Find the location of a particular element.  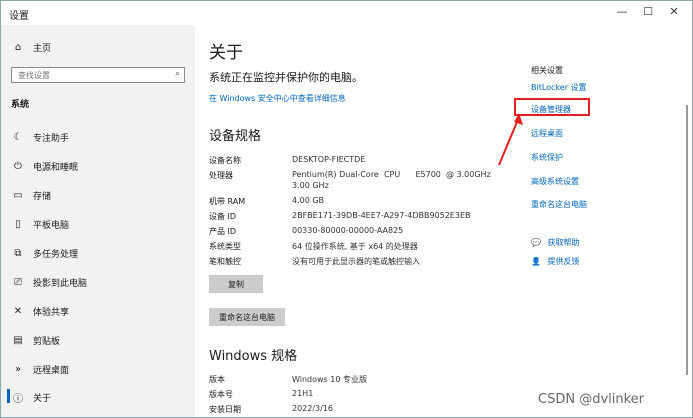

spec-label: 设备 ID is located at coordinates (223, 216).